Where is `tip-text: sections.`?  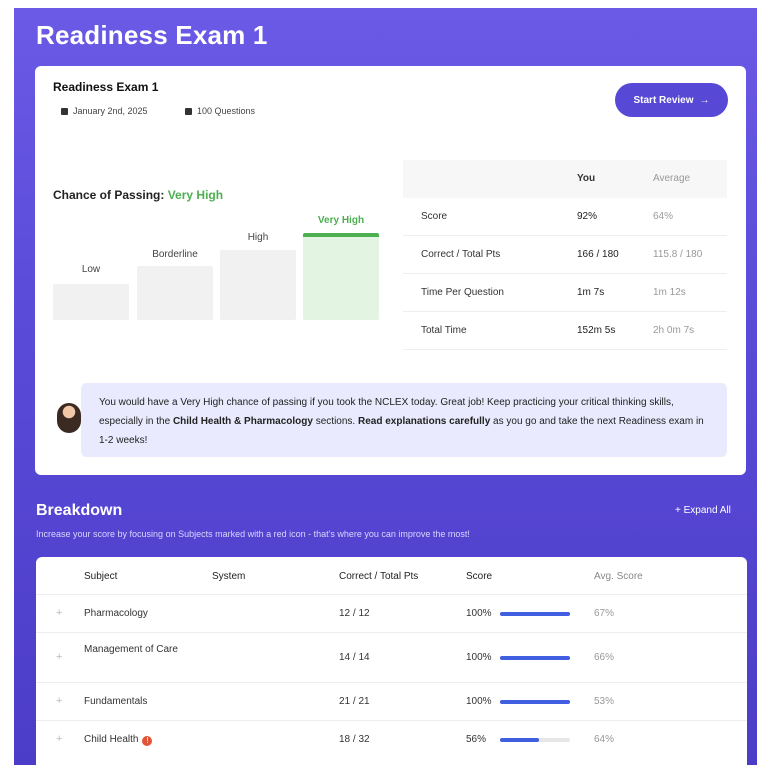
tip-text: sections. is located at coordinates (335, 421).